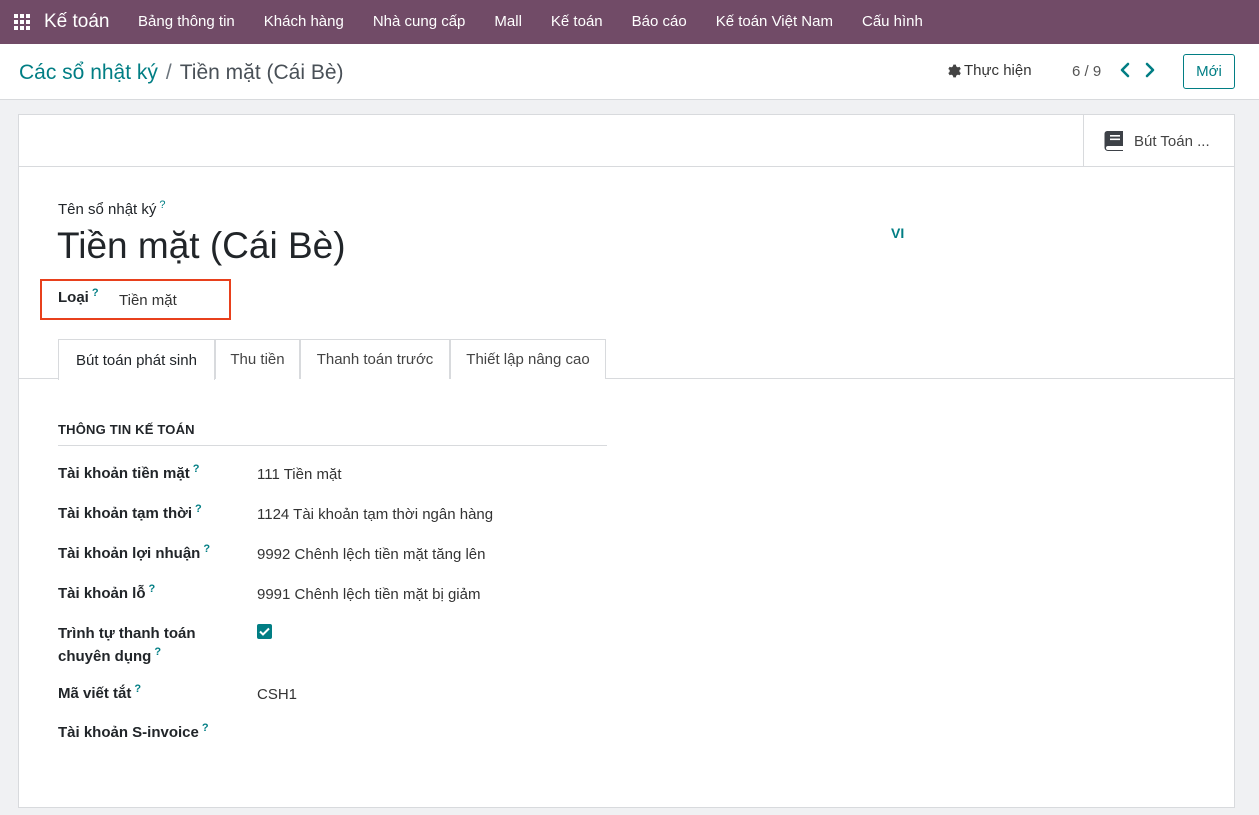  What do you see at coordinates (1150, 70) in the screenshot?
I see `chevron-right-icon` at bounding box center [1150, 70].